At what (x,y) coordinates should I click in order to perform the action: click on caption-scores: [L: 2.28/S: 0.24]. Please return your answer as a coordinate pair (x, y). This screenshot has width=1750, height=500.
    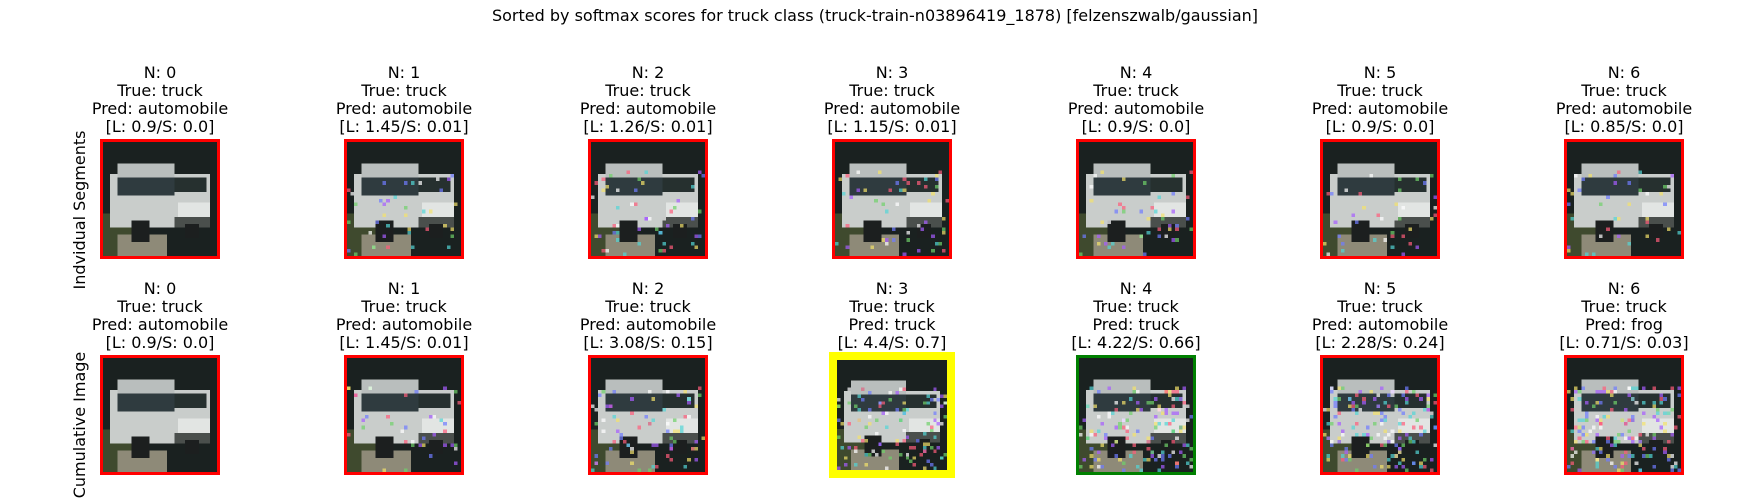
    Looking at the image, I should click on (1380, 342).